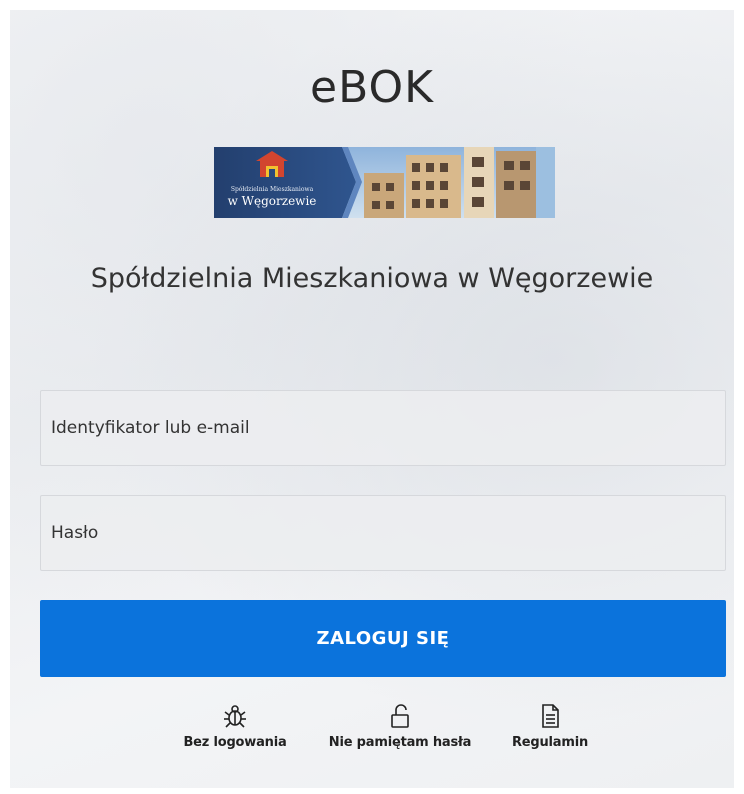 The width and height of the screenshot is (744, 794). Describe the element at coordinates (550, 716) in the screenshot. I see `document-icon` at that location.